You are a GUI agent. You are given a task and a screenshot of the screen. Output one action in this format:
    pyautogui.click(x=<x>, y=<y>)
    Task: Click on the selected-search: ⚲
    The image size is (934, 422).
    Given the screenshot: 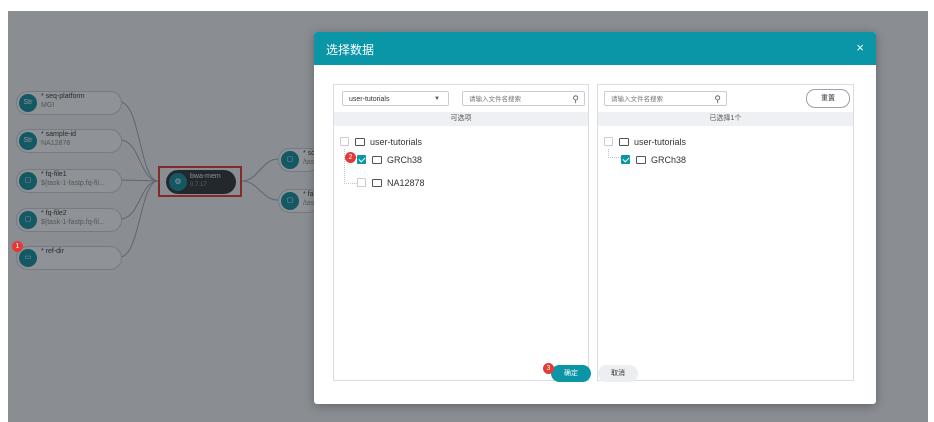 What is the action you would take?
    pyautogui.click(x=665, y=98)
    